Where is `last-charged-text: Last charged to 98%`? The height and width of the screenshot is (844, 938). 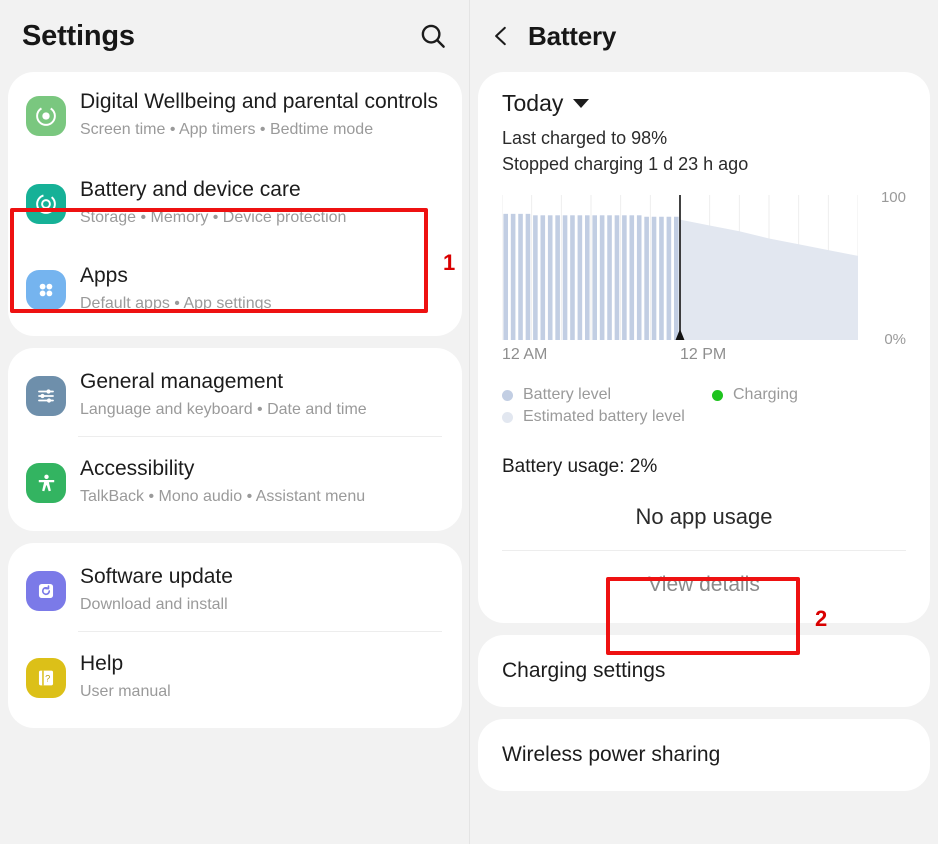 last-charged-text: Last charged to 98% is located at coordinates (585, 138).